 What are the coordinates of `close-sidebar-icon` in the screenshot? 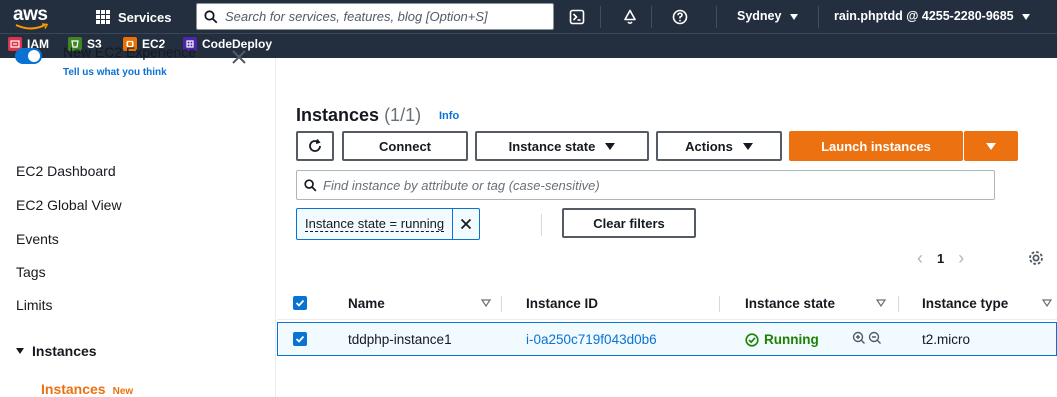 It's located at (239, 57).